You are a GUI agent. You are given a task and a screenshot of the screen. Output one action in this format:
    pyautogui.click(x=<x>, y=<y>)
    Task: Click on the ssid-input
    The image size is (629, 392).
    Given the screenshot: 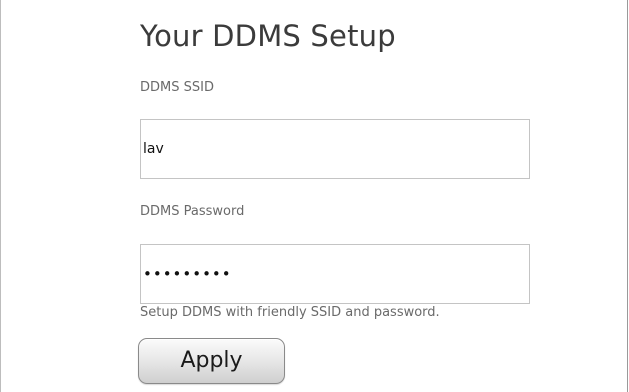 What is the action you would take?
    pyautogui.click(x=335, y=149)
    